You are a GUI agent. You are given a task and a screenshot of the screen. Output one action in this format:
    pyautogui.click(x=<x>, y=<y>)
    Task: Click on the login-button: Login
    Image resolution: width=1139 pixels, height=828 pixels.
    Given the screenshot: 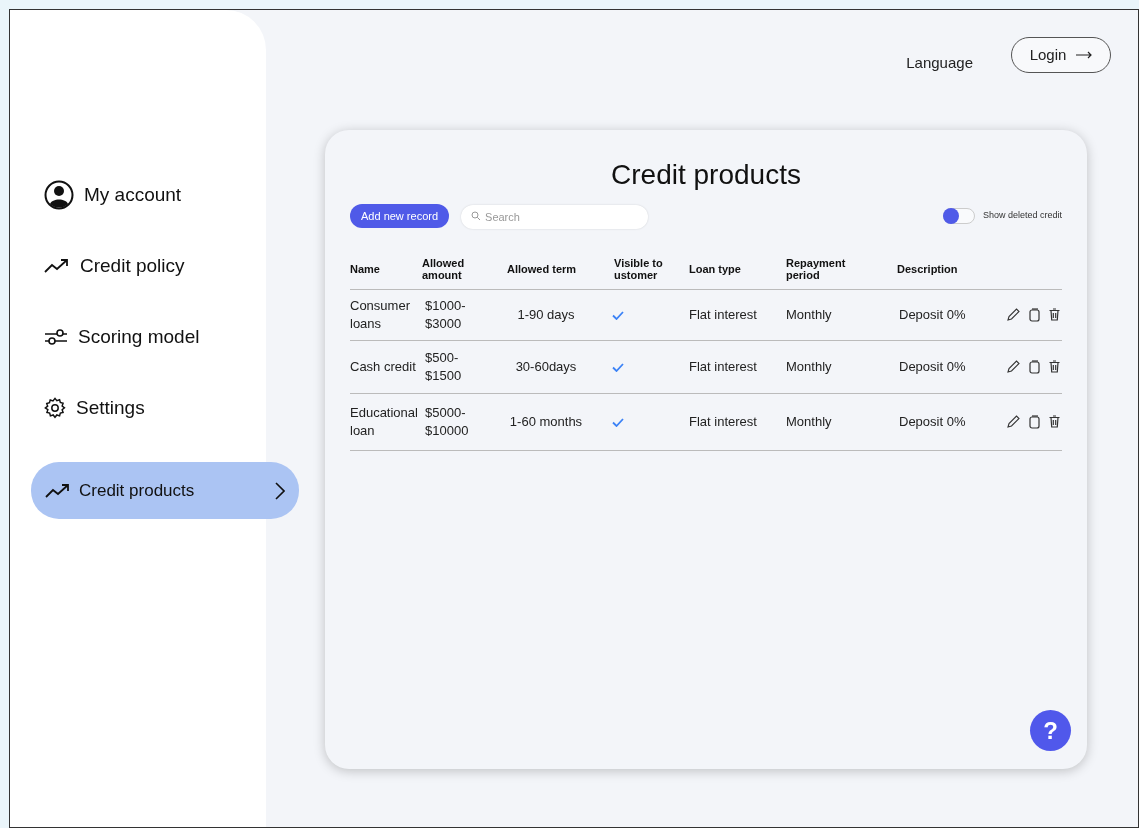 What is the action you would take?
    pyautogui.click(x=1061, y=55)
    